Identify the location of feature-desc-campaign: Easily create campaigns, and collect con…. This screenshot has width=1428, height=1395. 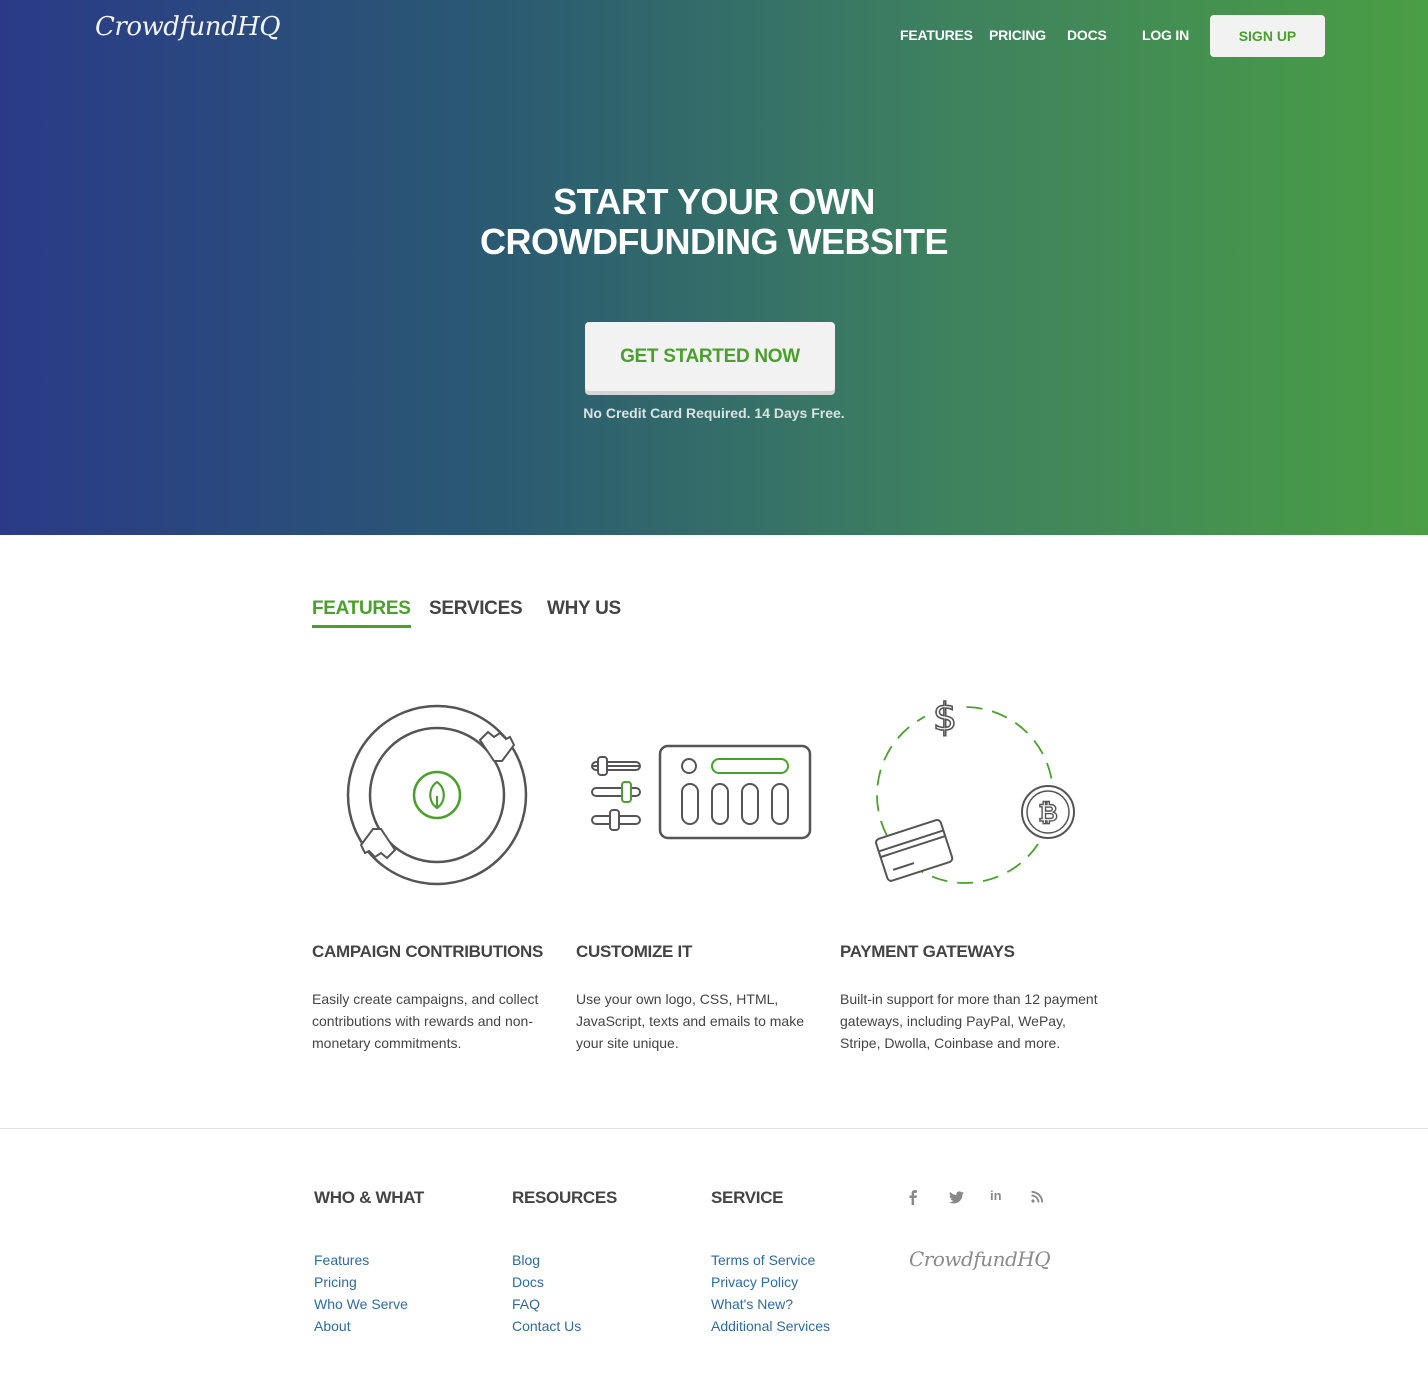
(425, 1021).